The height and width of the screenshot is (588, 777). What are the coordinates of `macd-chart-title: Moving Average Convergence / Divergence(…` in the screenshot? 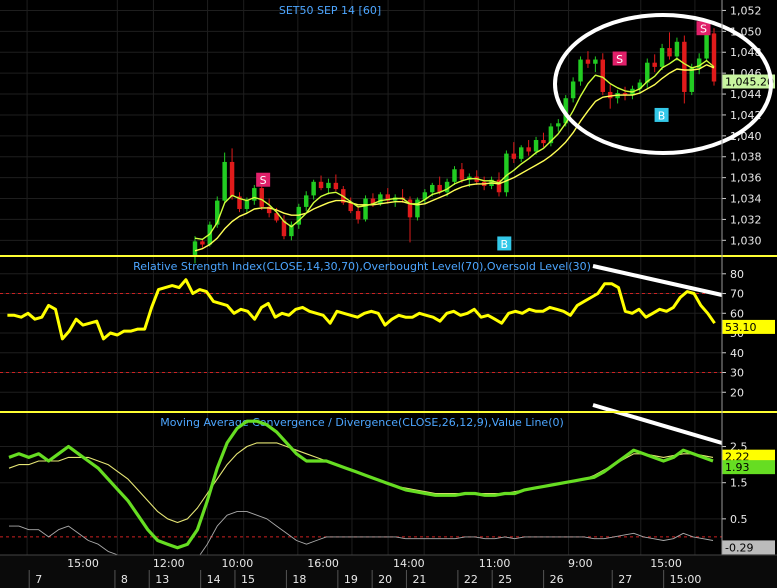 It's located at (362, 422).